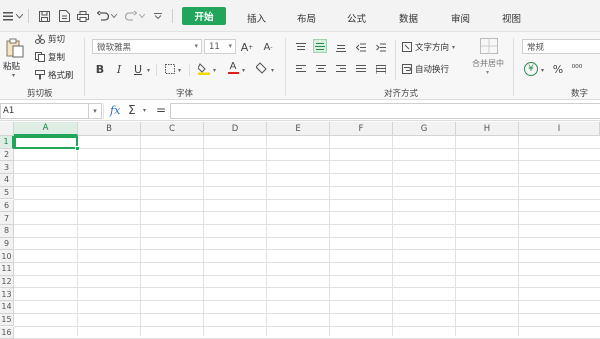 This screenshot has height=339, width=600. I want to click on thousands-separator-icon: ⁰⁰⁰, so click(577, 69).